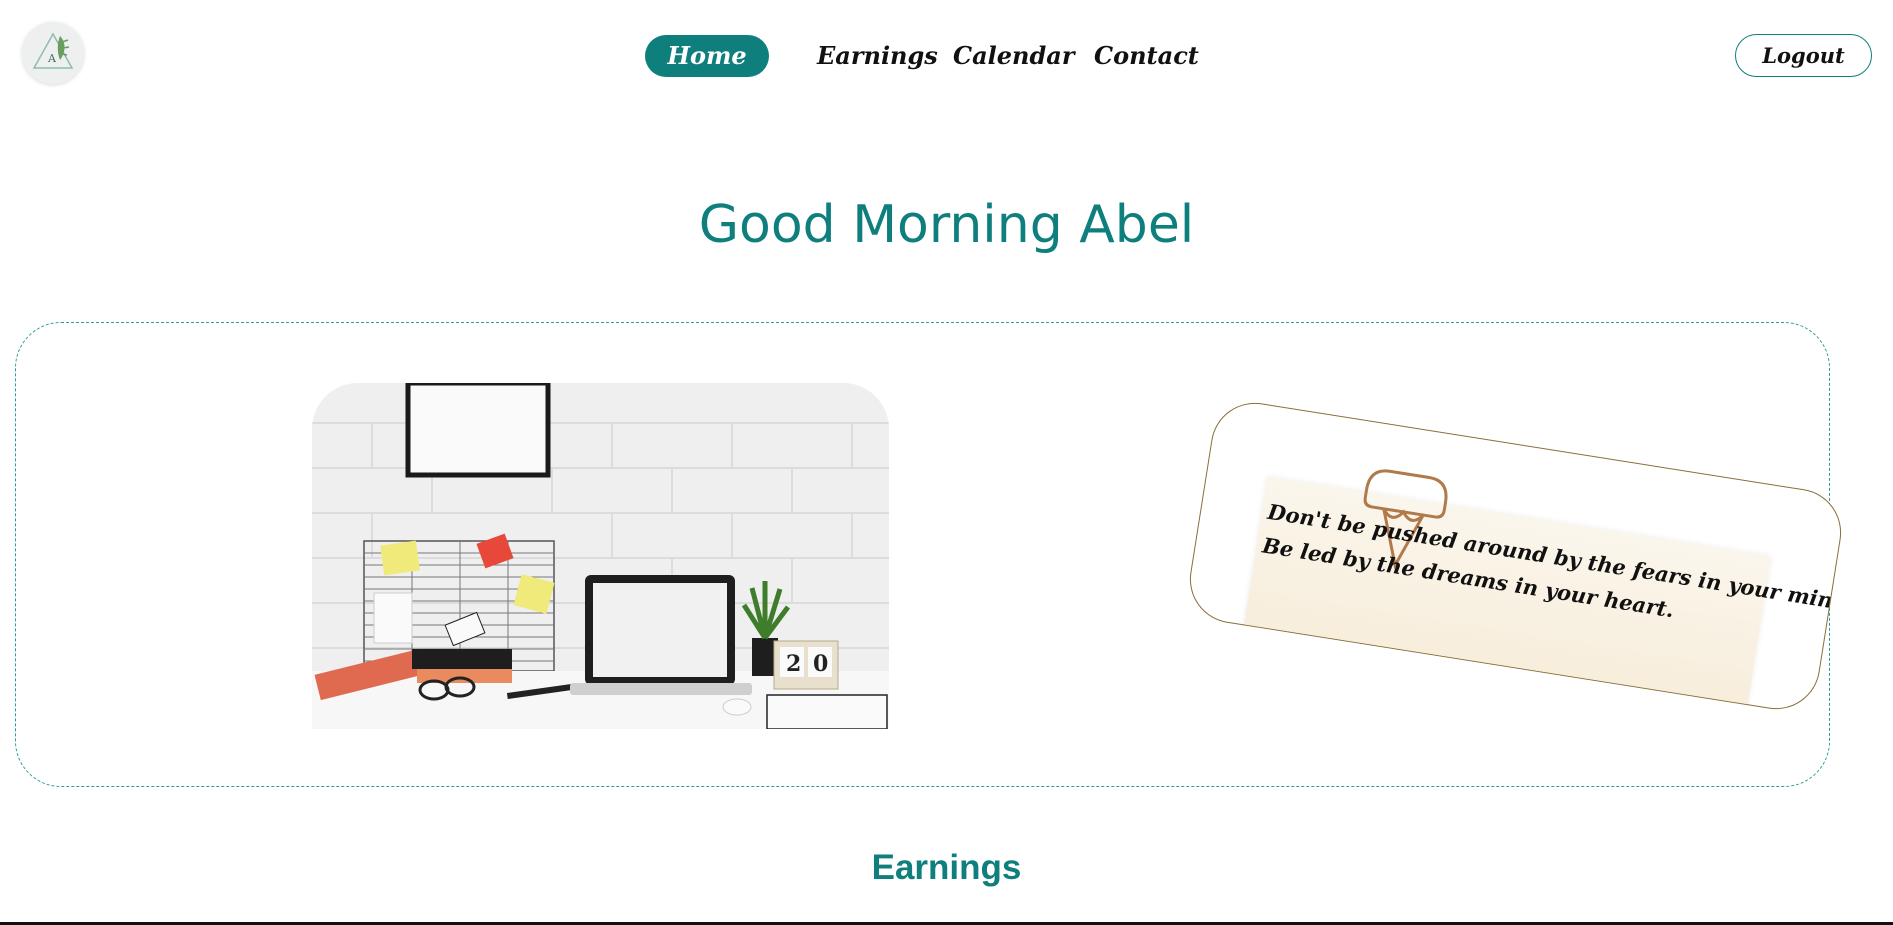 This screenshot has height=925, width=1893. Describe the element at coordinates (946, 57) in the screenshot. I see `navbar: A Home Earnings Calendar Contact Logout` at that location.